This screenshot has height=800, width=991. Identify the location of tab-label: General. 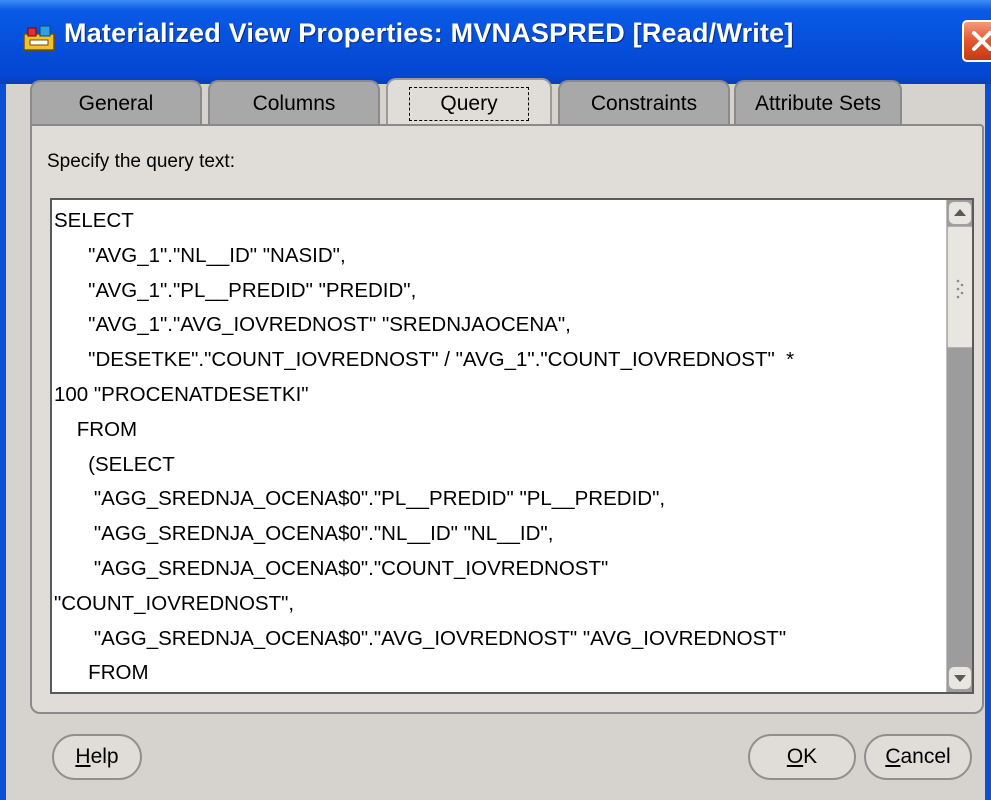
(116, 103).